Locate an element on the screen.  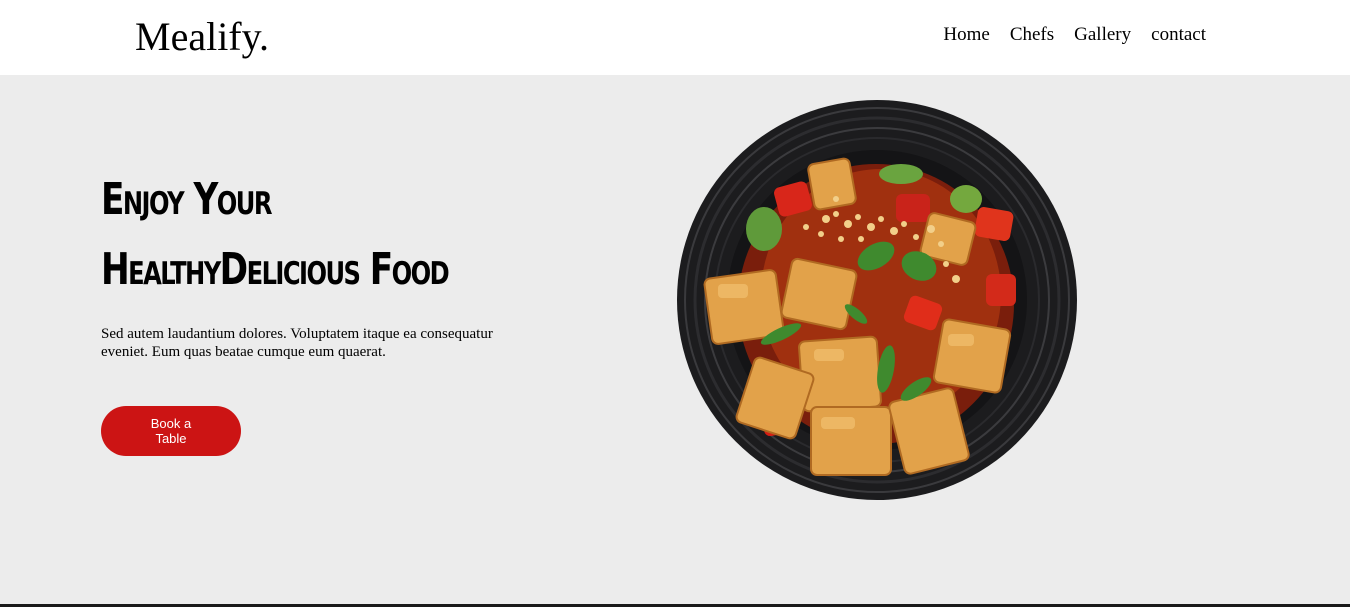
hero-headline-line-2: HealthyDelicious Food is located at coordinates (275, 269).